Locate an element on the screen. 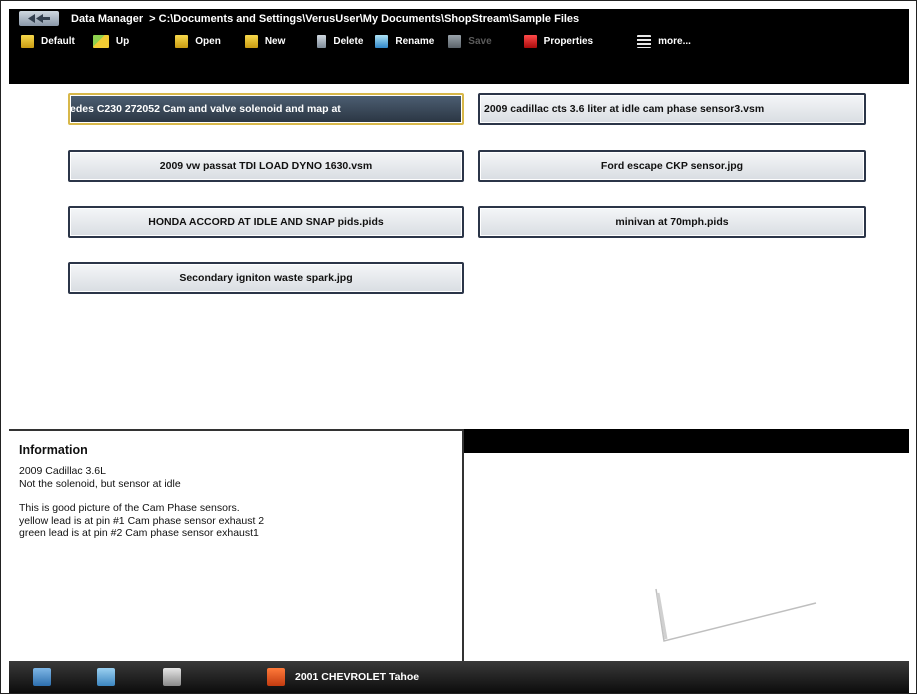  file-name: minivan at 70mph.pids is located at coordinates (672, 222).